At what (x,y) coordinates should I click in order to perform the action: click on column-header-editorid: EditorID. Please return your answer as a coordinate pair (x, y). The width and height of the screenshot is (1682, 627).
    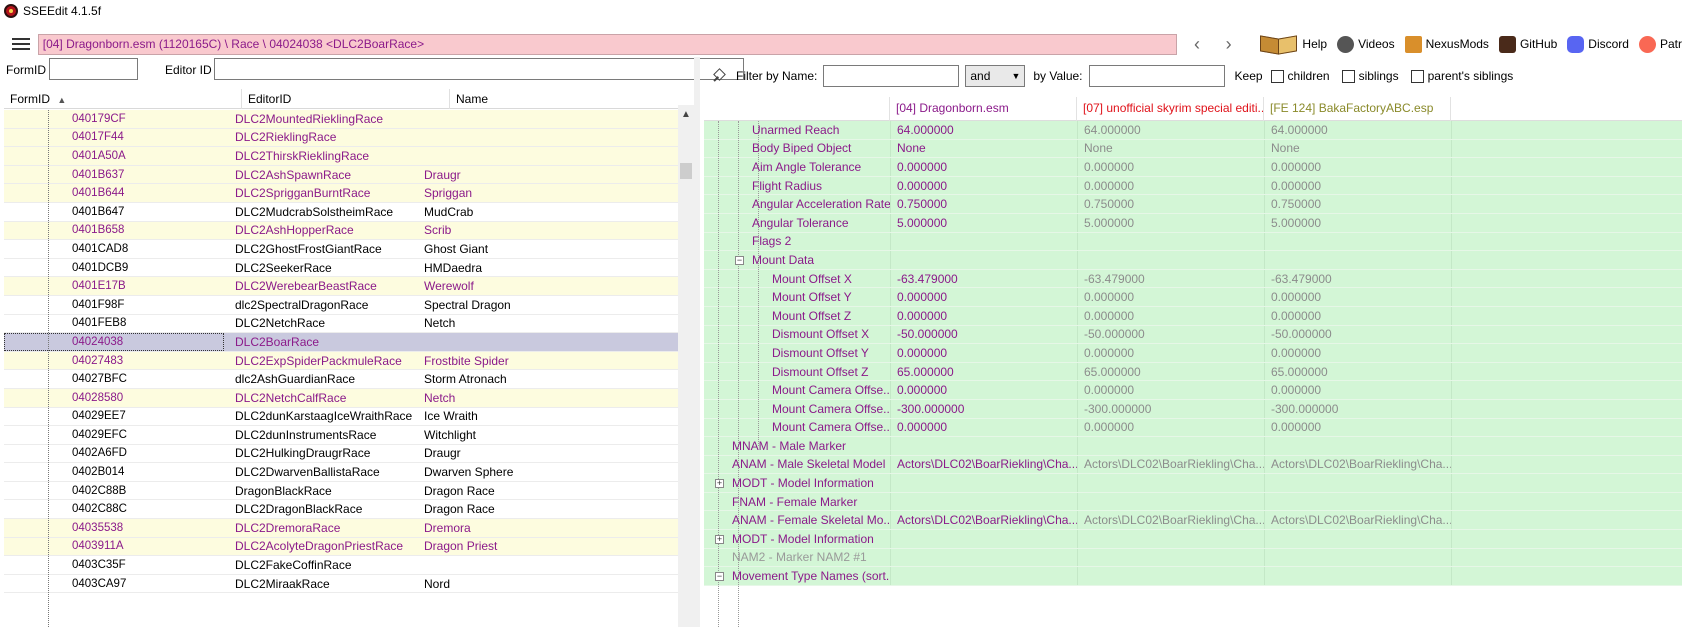
    Looking at the image, I should click on (346, 99).